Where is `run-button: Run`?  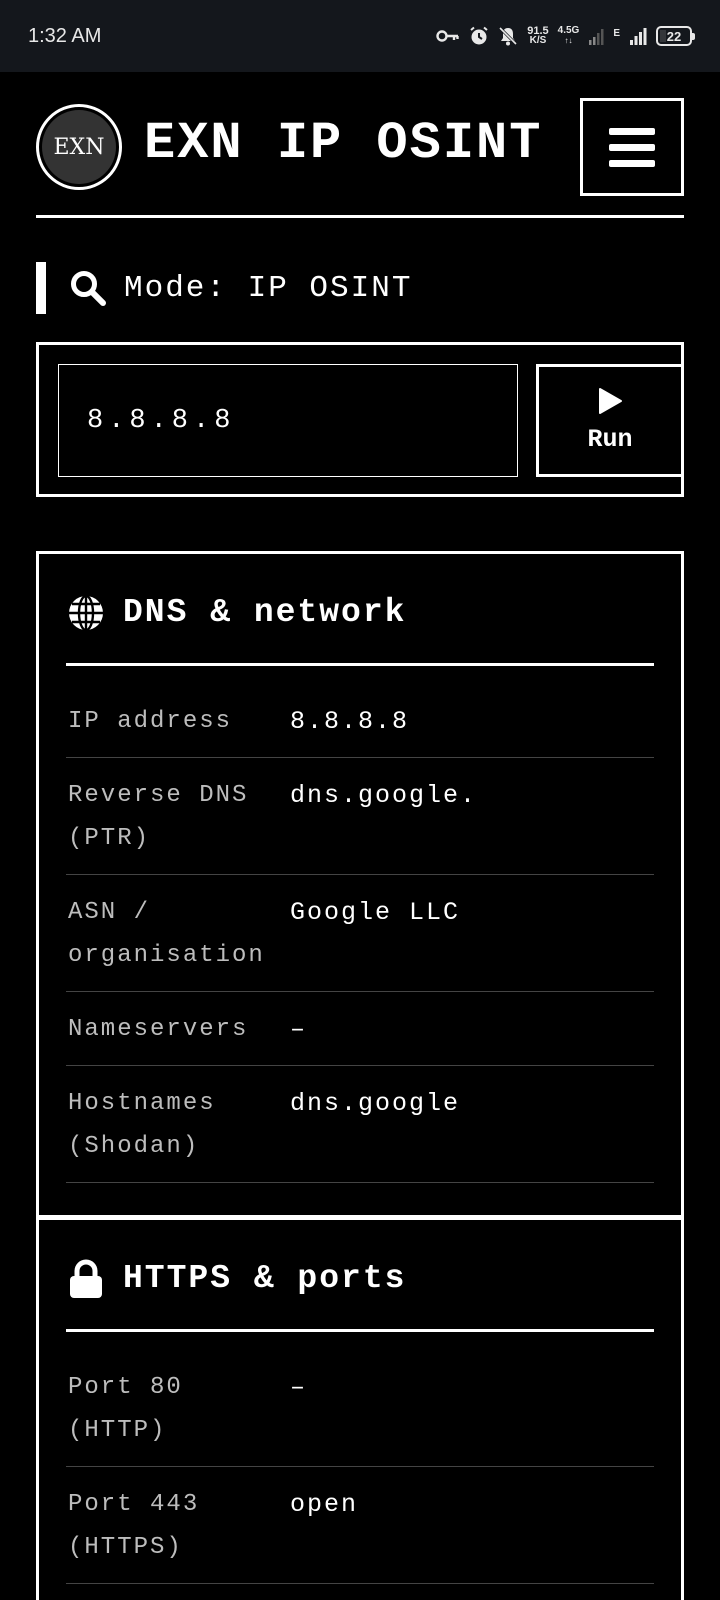 run-button: Run is located at coordinates (610, 420).